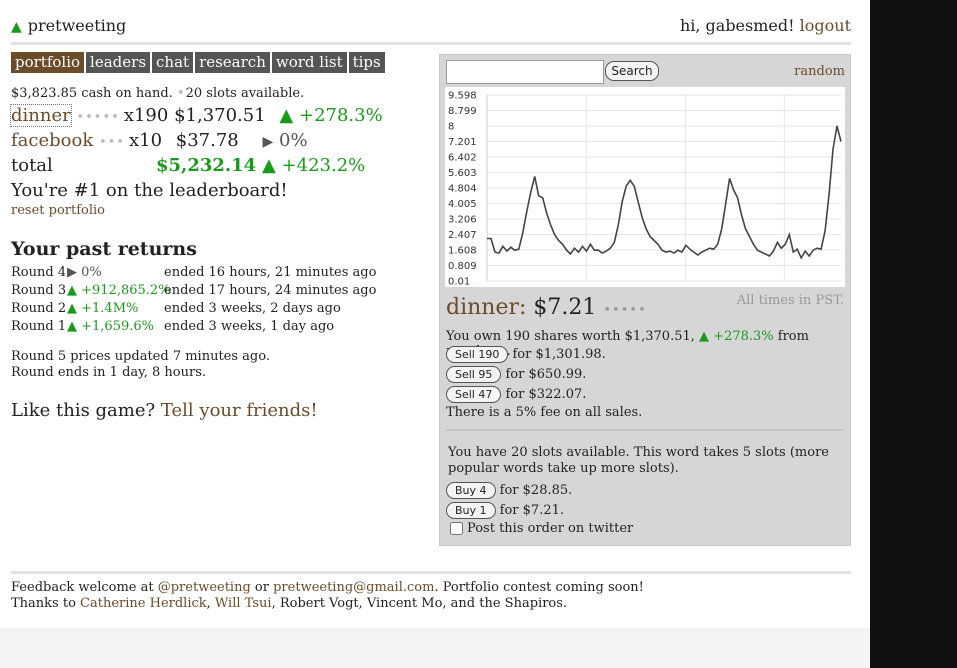 This screenshot has height=668, width=957. Describe the element at coordinates (570, 336) in the screenshot. I see `ownership-text: You own 190 shares worth $1,370.51,` at that location.